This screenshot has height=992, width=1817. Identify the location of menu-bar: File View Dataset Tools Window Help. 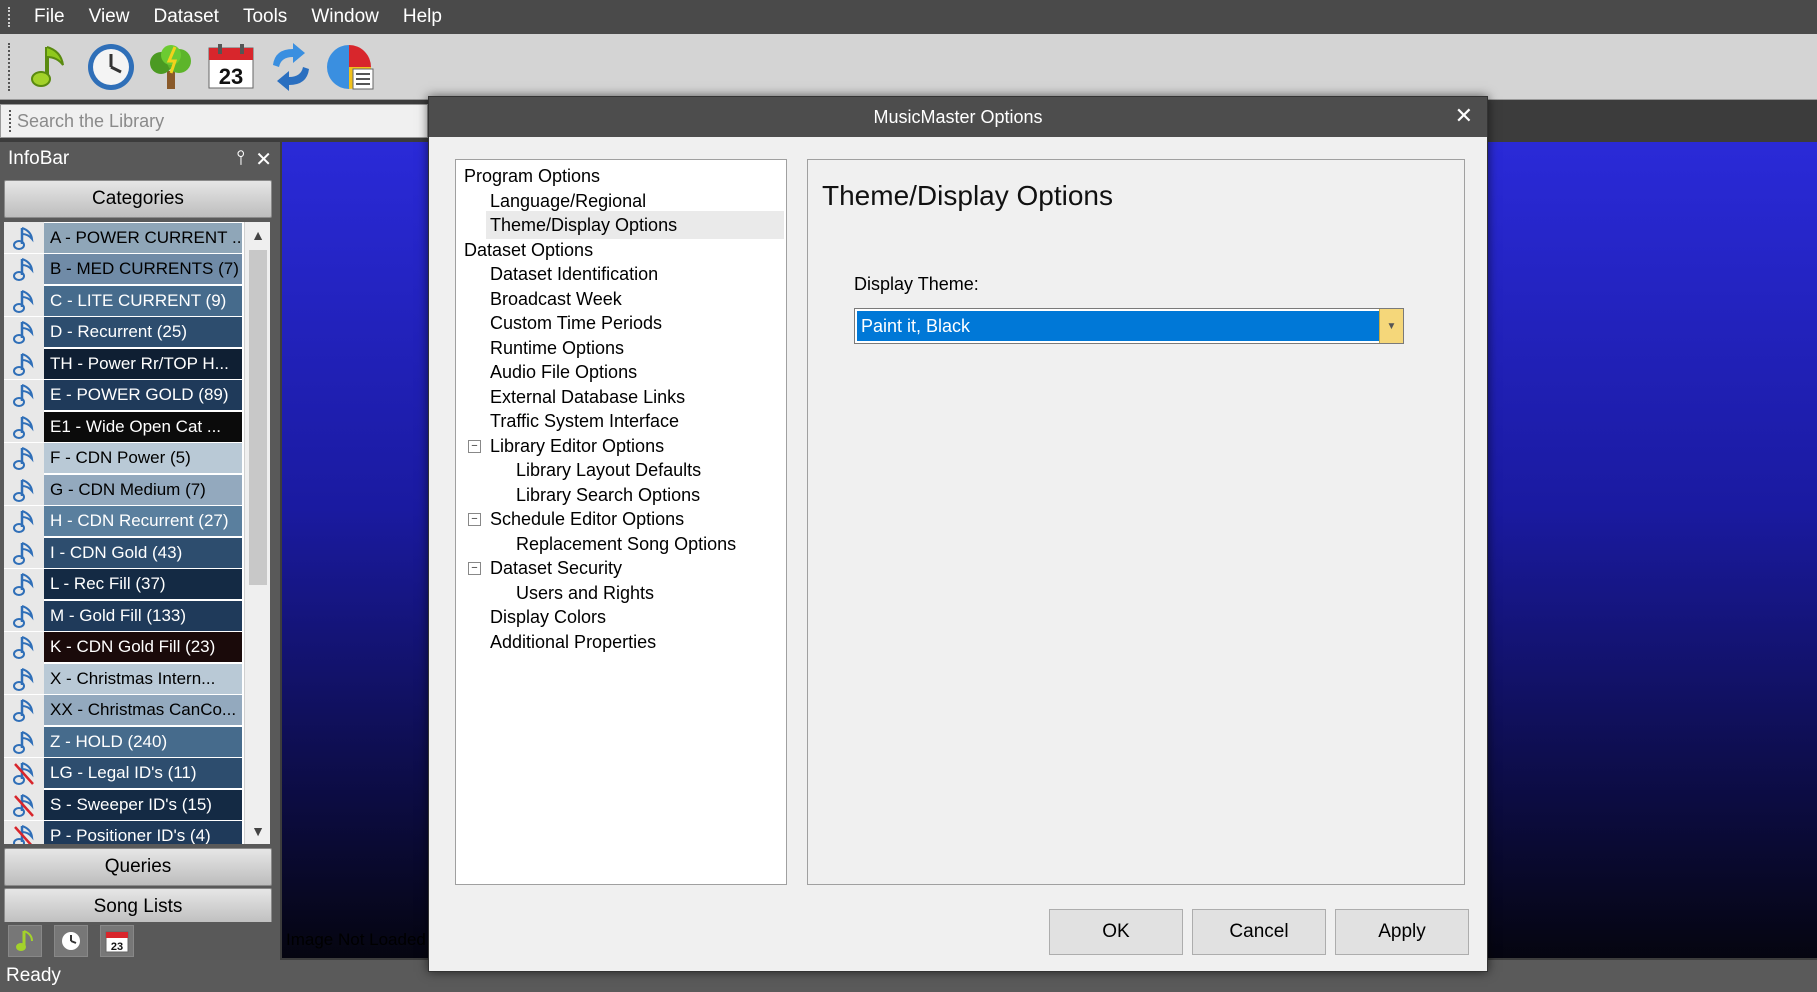
(908, 17).